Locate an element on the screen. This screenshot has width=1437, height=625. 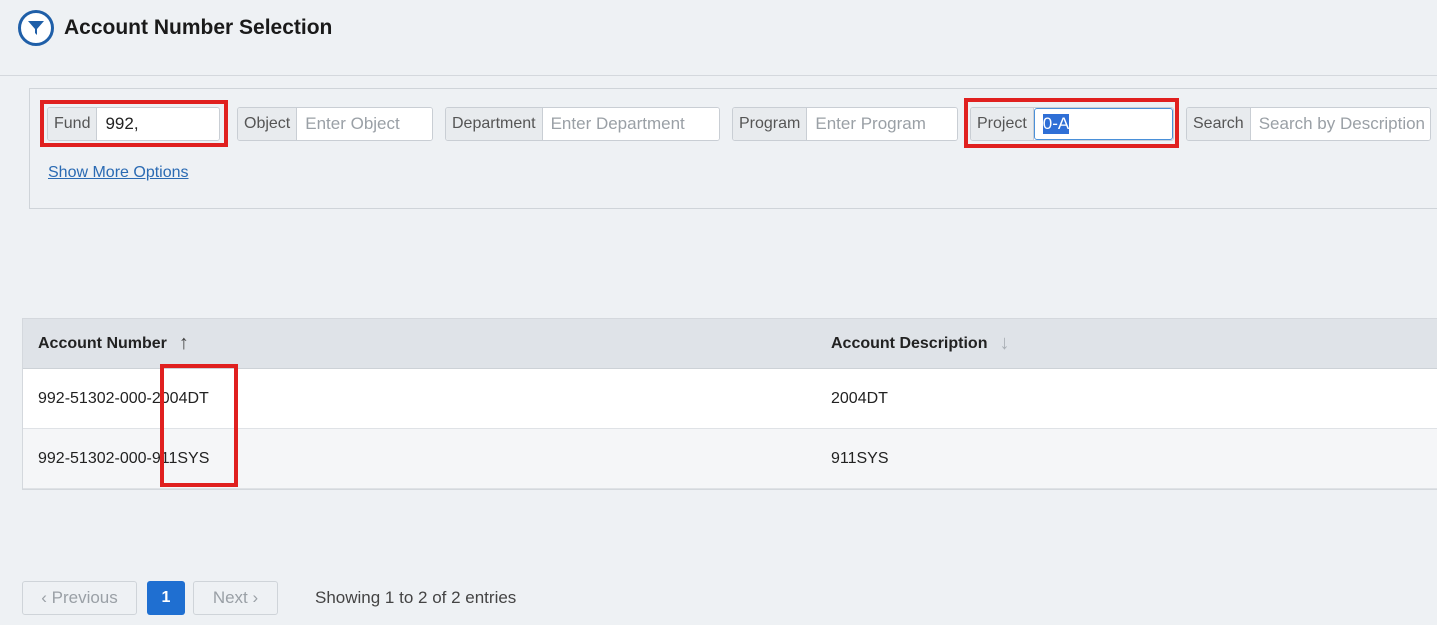
fund-label: Fund is located at coordinates (73, 124).